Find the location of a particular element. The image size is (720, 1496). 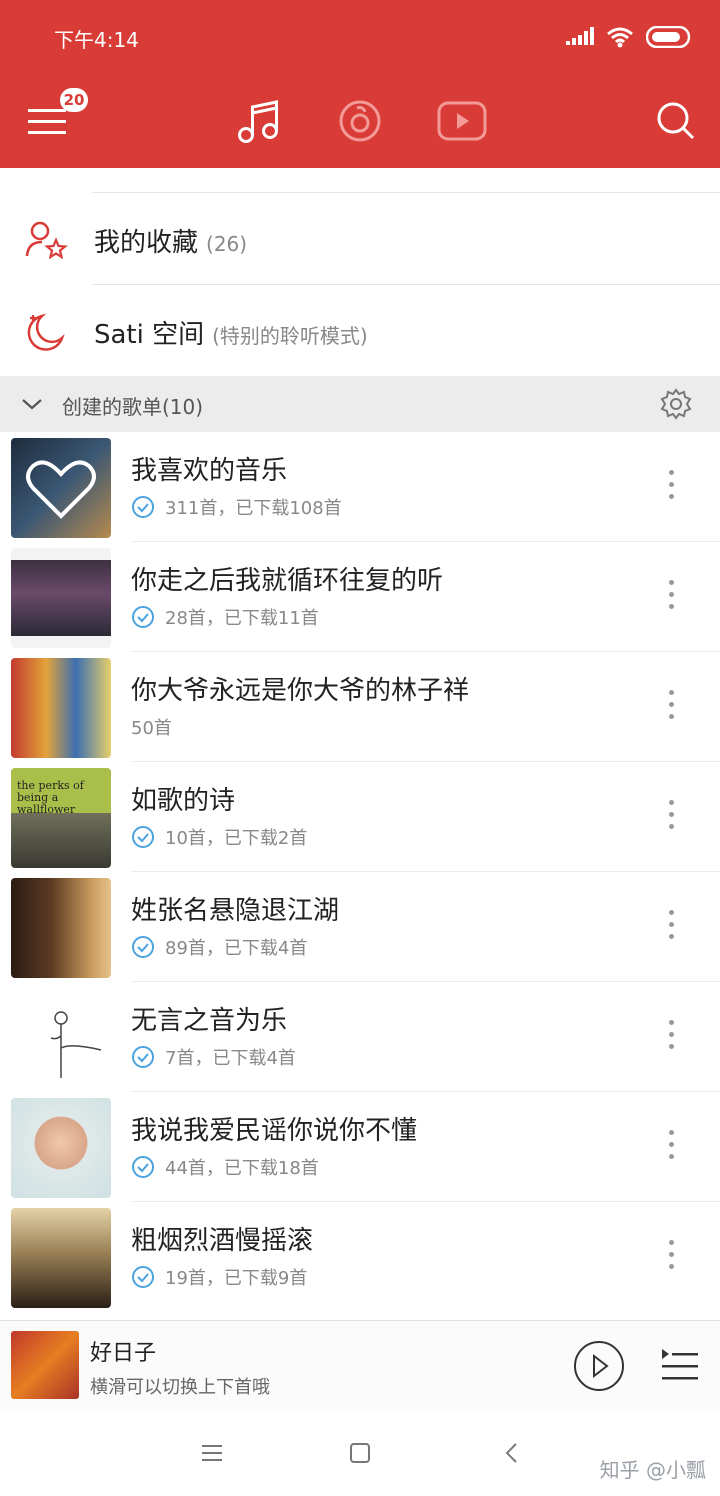

playlist-cover: the perks of being a wallflower is located at coordinates (61, 818).